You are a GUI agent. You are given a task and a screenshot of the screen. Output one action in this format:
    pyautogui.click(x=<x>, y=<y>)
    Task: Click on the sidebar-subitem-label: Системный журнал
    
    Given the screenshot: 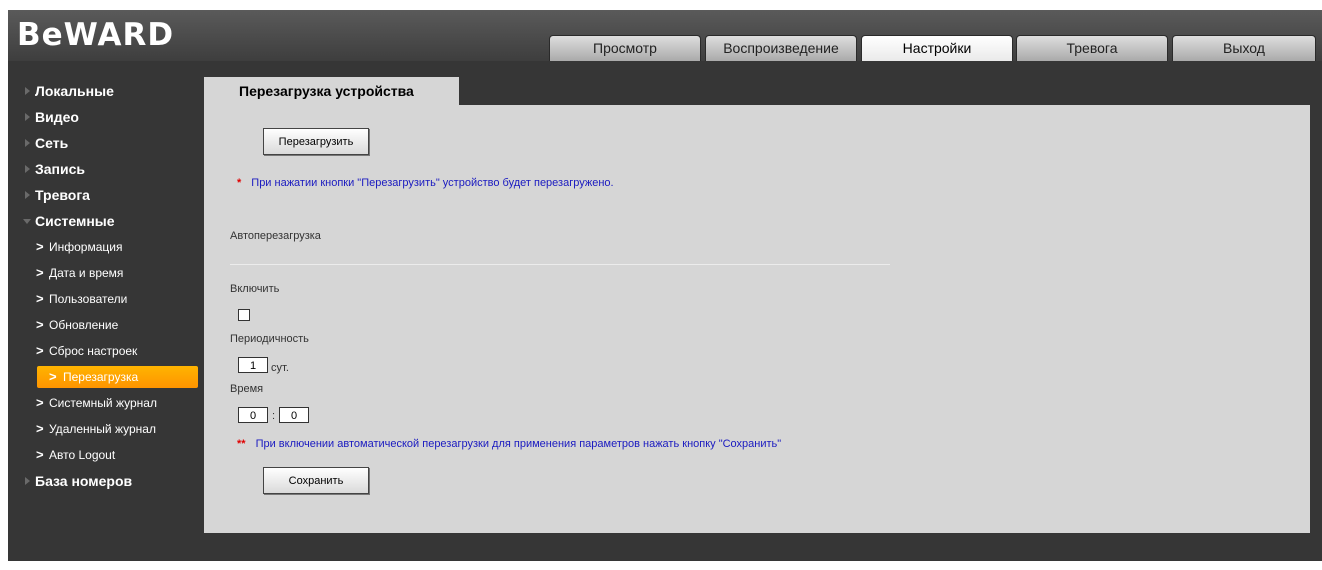 What is the action you would take?
    pyautogui.click(x=103, y=403)
    